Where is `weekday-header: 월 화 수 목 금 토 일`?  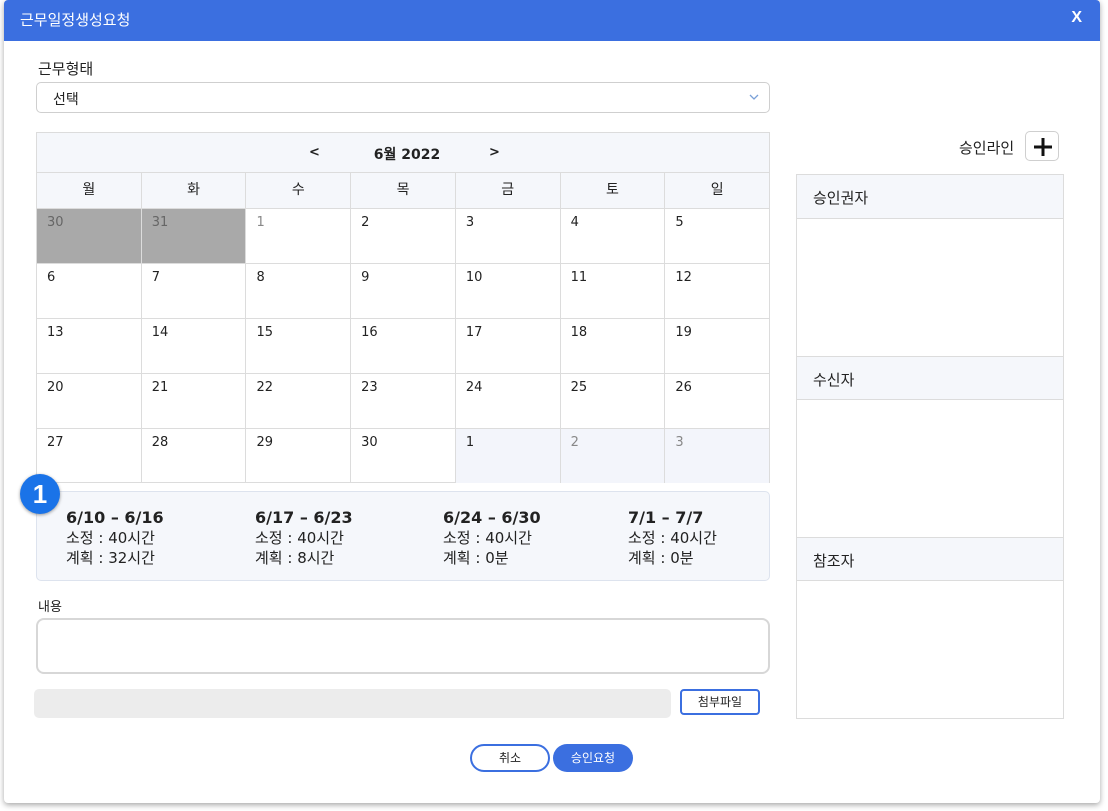
weekday-header: 월 화 수 목 금 토 일 is located at coordinates (403, 191).